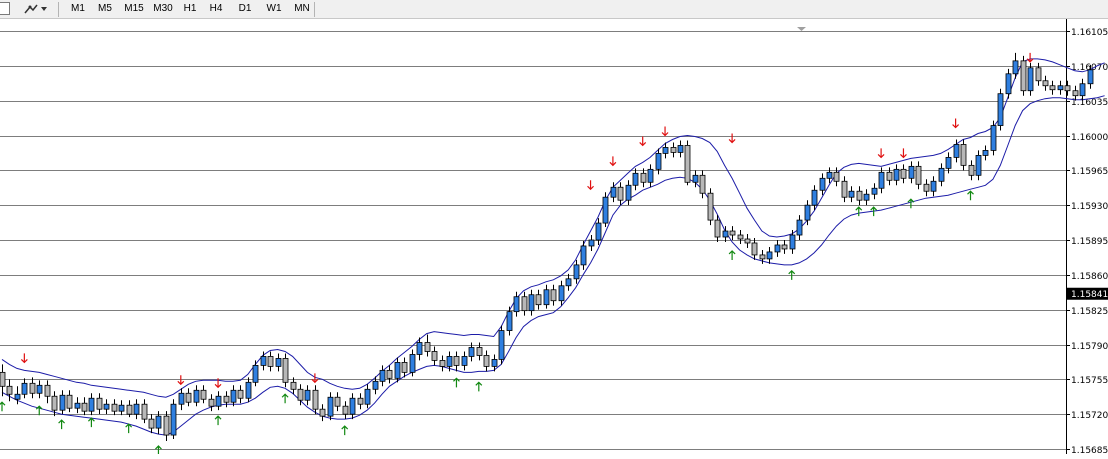  What do you see at coordinates (78, 9) in the screenshot?
I see `tf-m1-button: M1` at bounding box center [78, 9].